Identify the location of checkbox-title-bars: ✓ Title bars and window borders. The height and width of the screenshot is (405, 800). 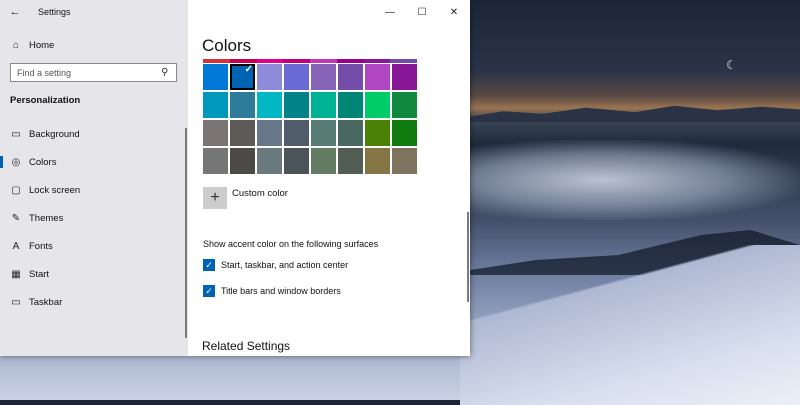
(272, 291).